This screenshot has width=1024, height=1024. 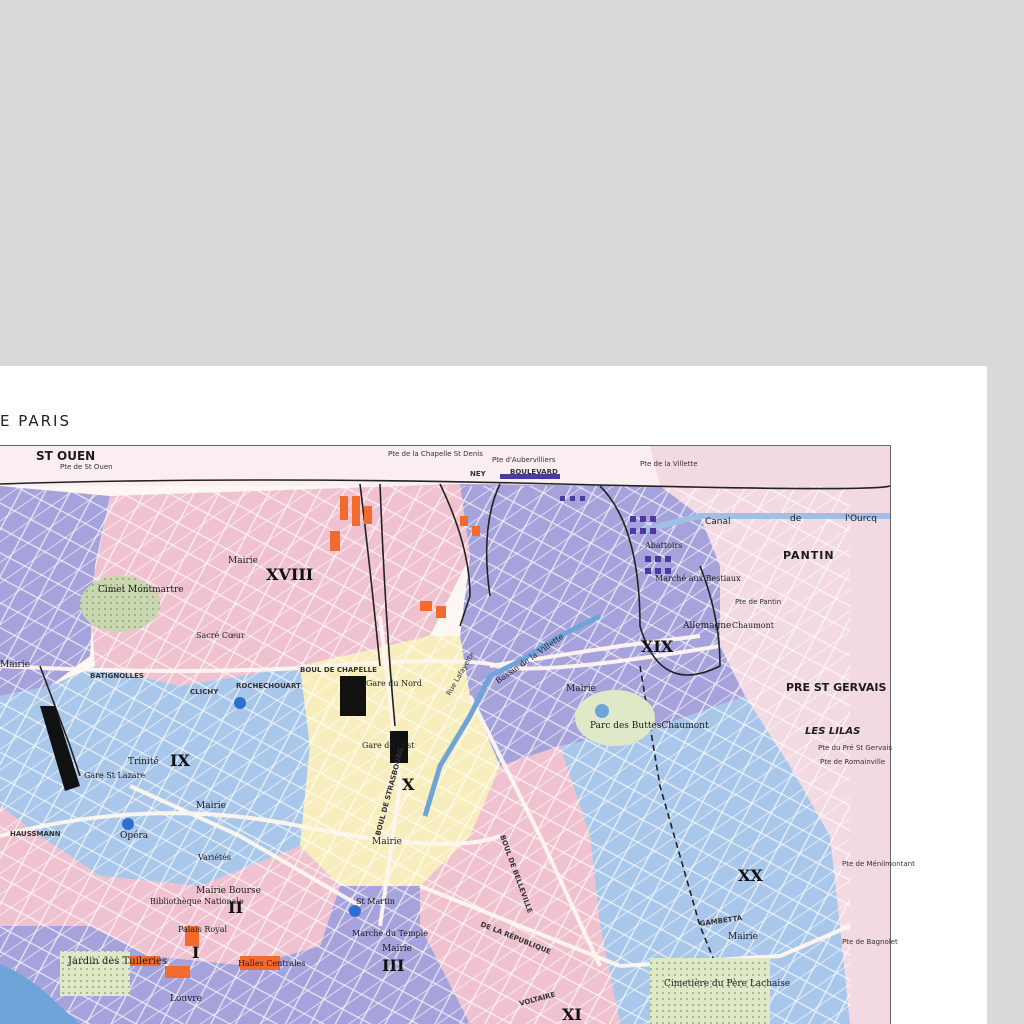 I want to click on arrondissement-ix: IX, so click(x=180, y=760).